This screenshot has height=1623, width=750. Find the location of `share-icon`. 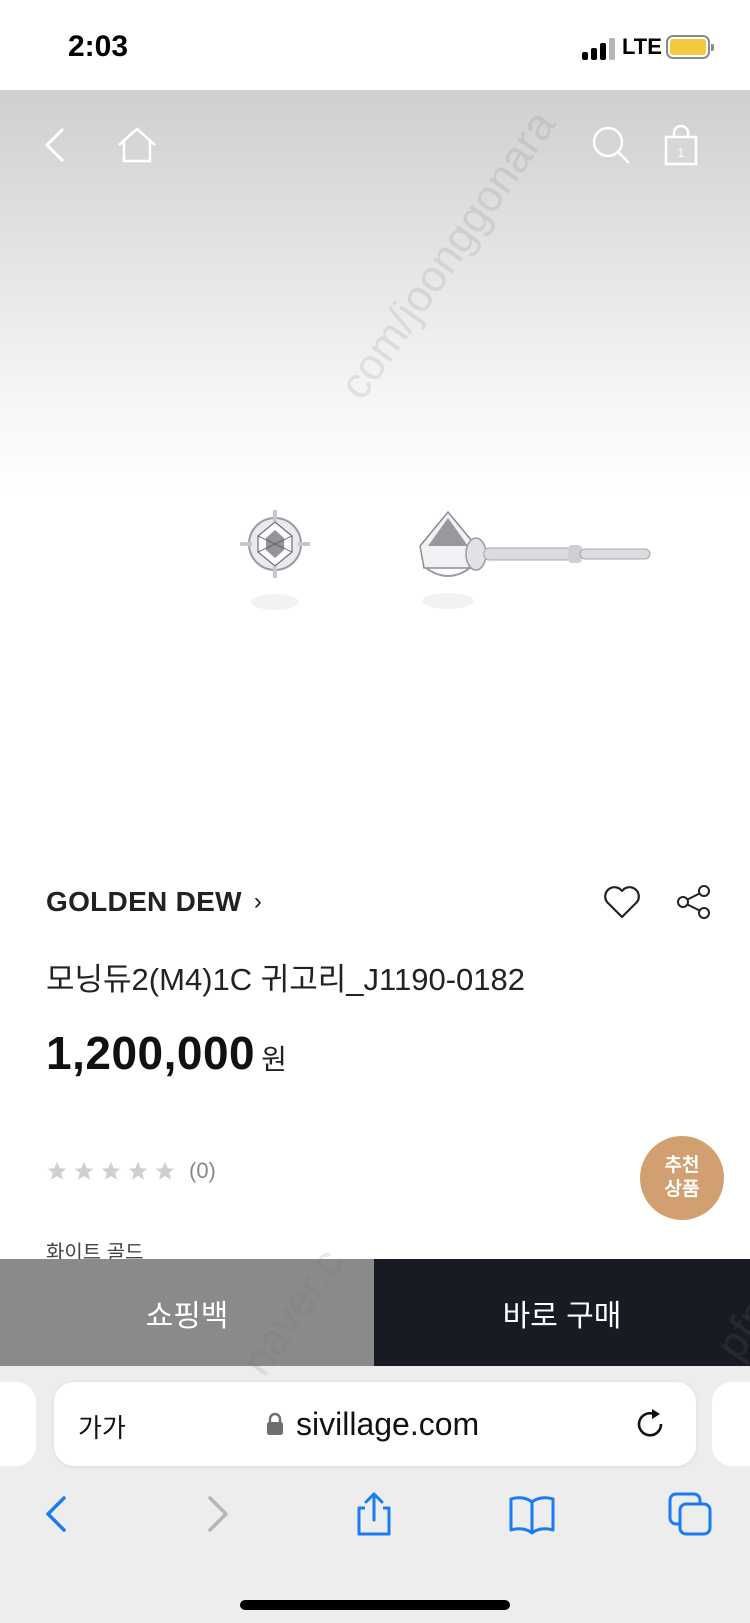

share-icon is located at coordinates (693, 902).